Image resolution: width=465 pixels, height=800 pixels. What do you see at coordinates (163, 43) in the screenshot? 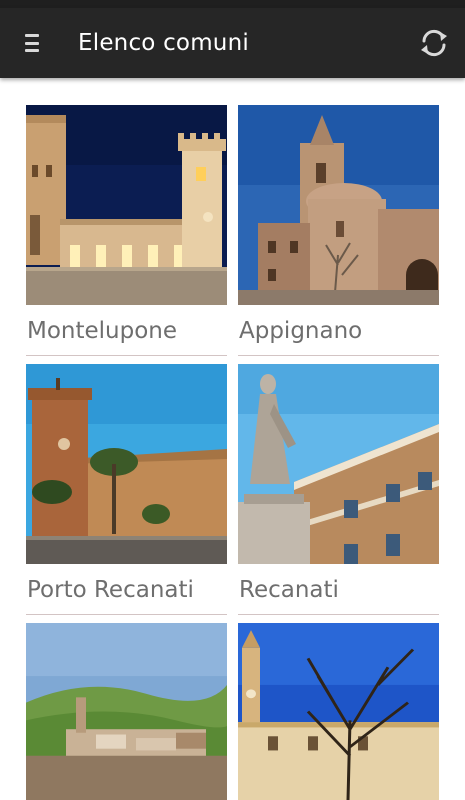
I see `page-title: Elenco comuni` at bounding box center [163, 43].